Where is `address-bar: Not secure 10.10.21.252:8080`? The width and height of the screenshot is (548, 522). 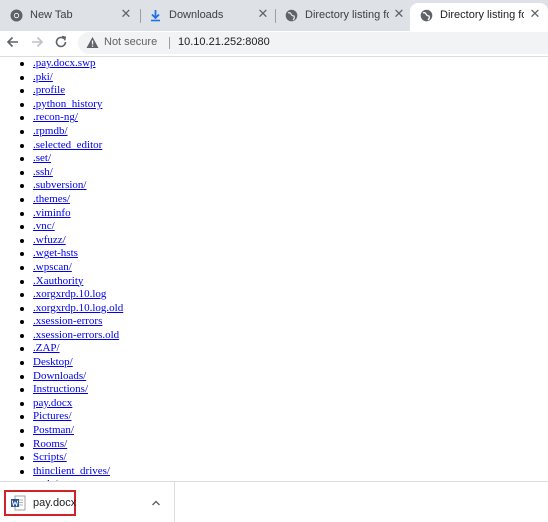 address-bar: Not secure 10.10.21.252:8080 is located at coordinates (313, 43).